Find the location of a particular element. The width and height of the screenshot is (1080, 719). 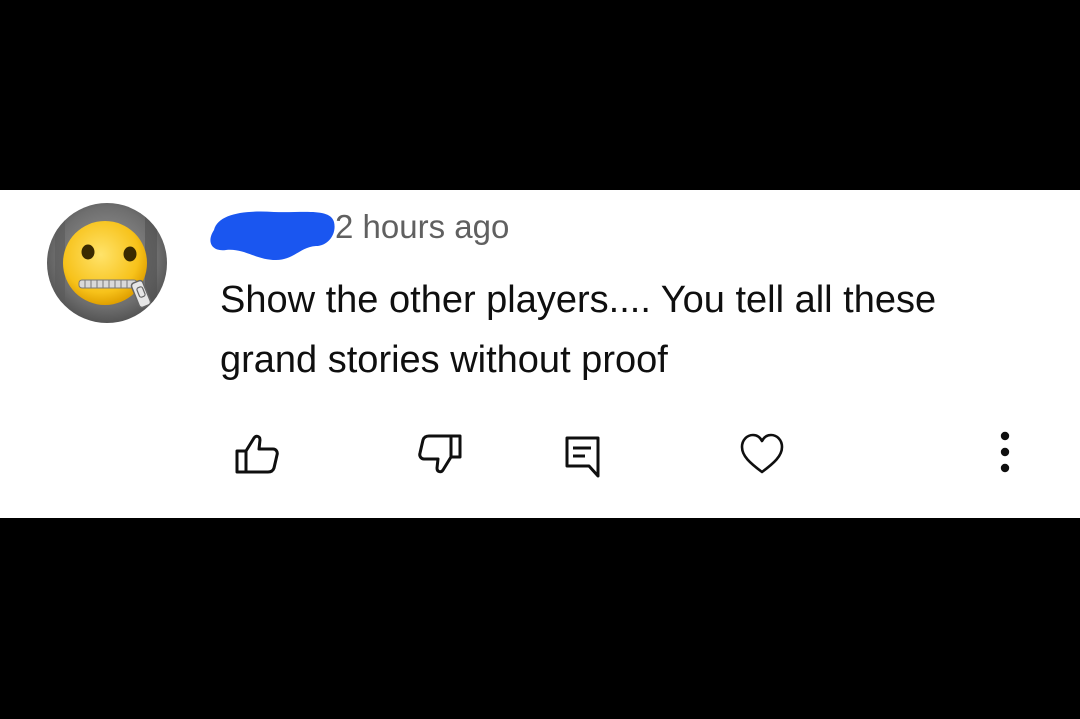

author-name-redaction is located at coordinates (272, 235).